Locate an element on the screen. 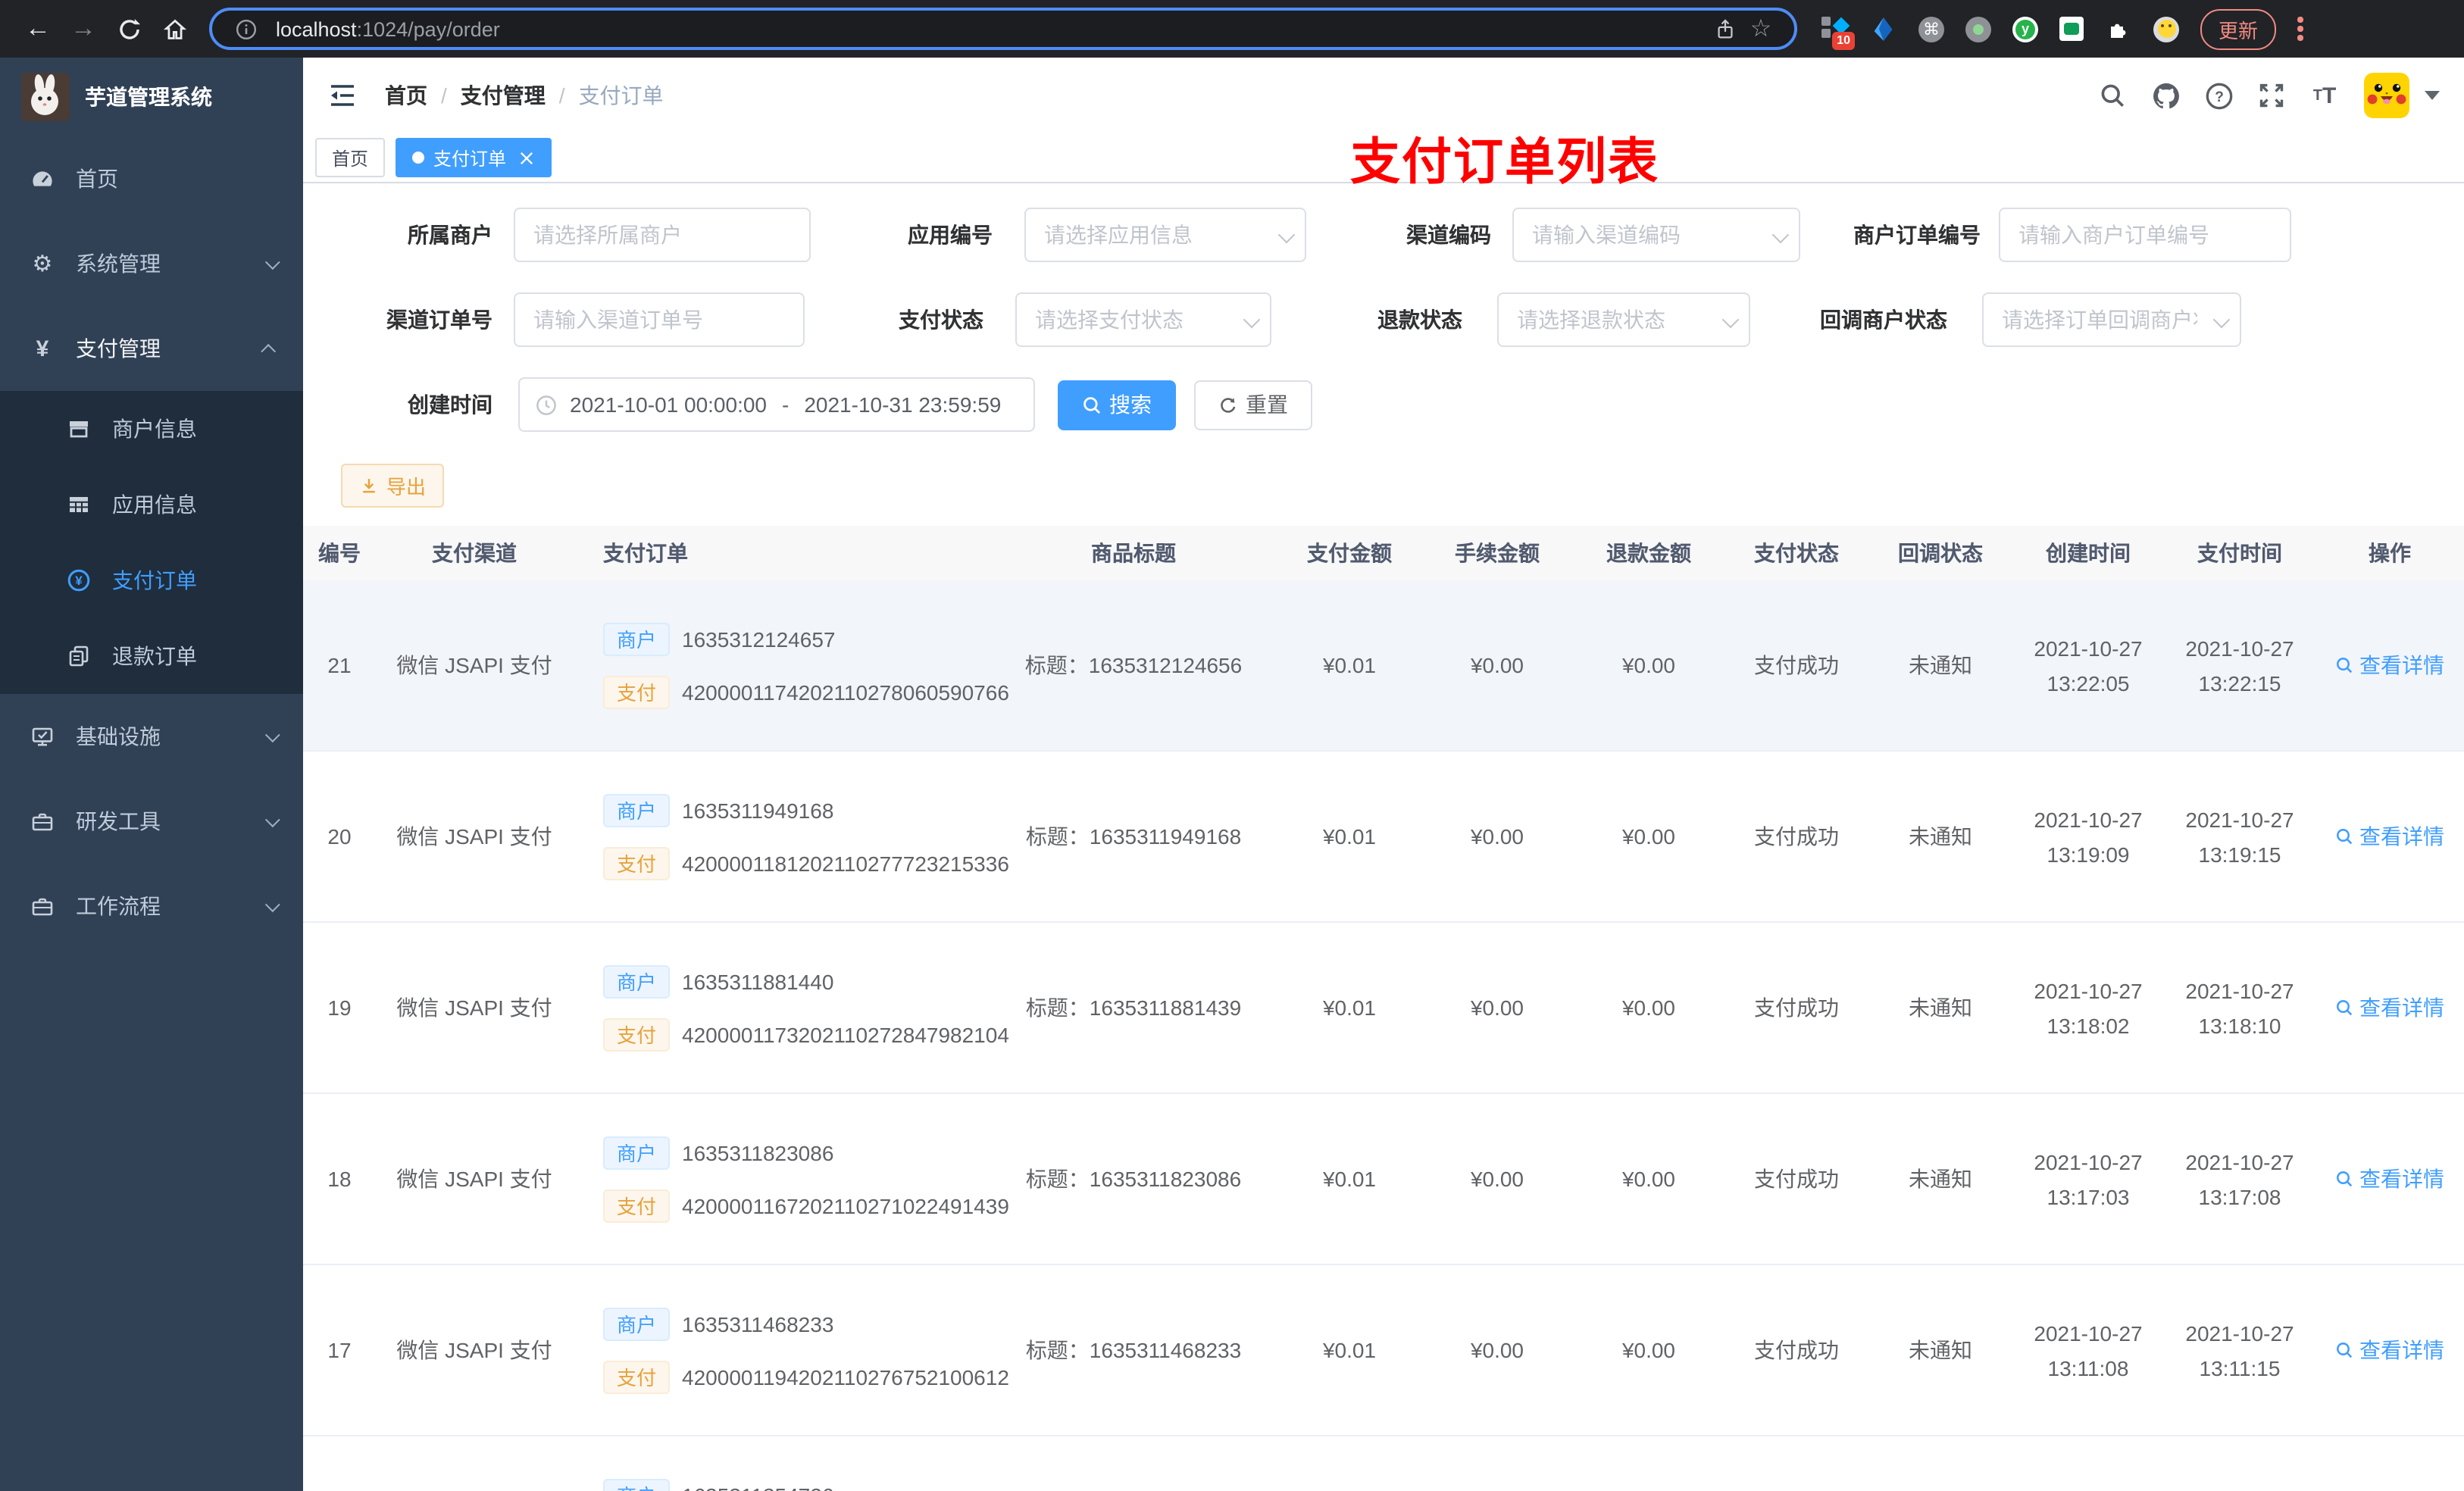 The width and height of the screenshot is (2464, 1491). sidebar-item-system: ⚙ 系统管理 is located at coordinates (151, 263).